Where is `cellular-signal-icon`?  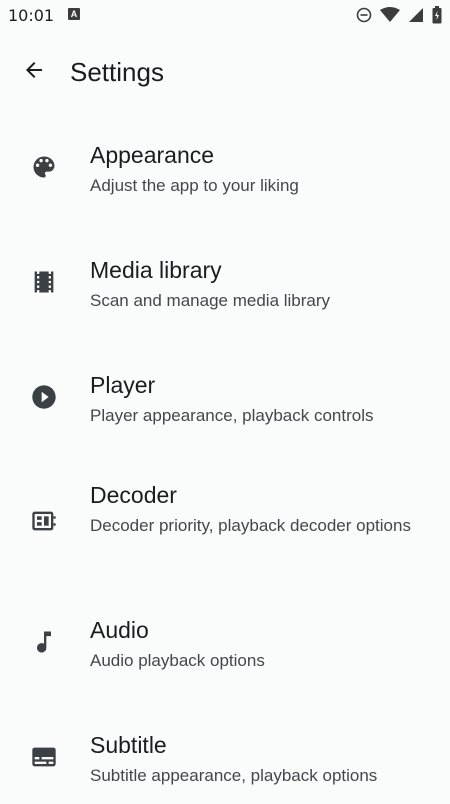
cellular-signal-icon is located at coordinates (416, 17).